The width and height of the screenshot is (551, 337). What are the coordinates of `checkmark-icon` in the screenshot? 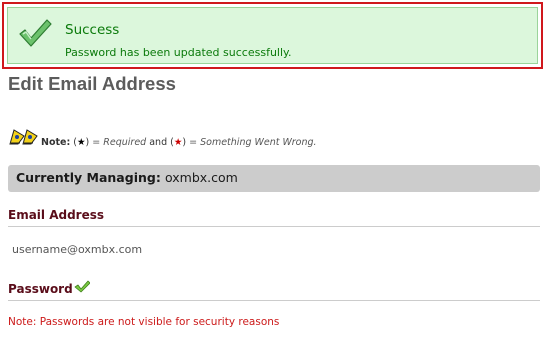 It's located at (35, 33).